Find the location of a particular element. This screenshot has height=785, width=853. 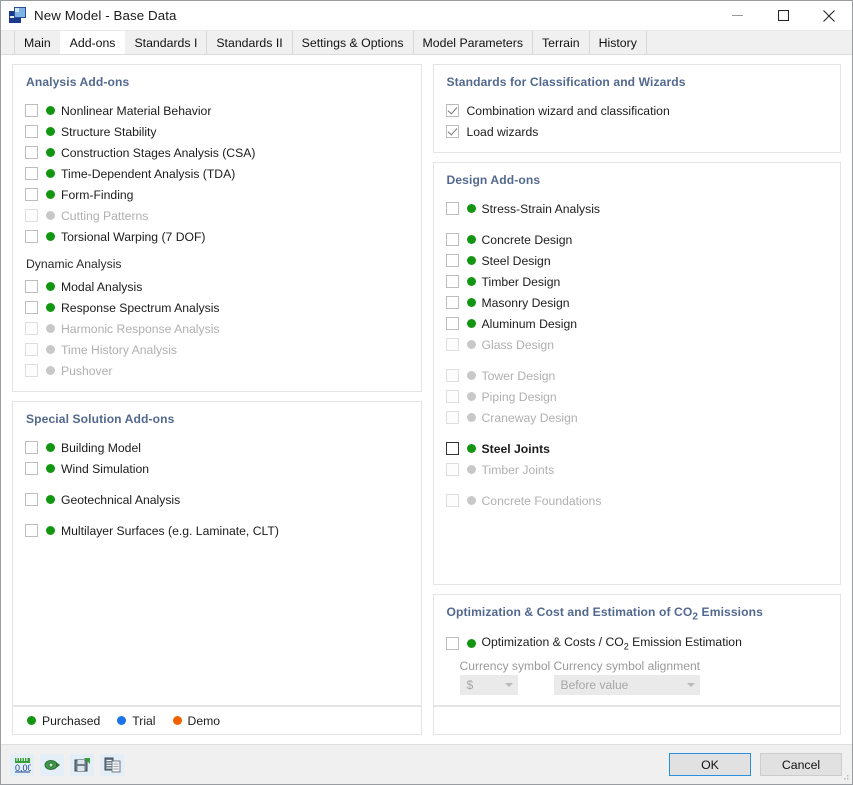

checkbox-time-history-analysis is located at coordinates (31, 349).